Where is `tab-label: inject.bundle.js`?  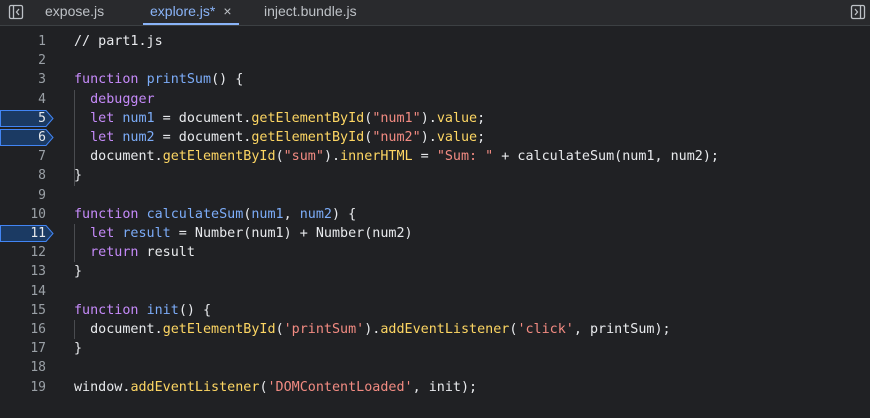
tab-label: inject.bundle.js is located at coordinates (310, 11).